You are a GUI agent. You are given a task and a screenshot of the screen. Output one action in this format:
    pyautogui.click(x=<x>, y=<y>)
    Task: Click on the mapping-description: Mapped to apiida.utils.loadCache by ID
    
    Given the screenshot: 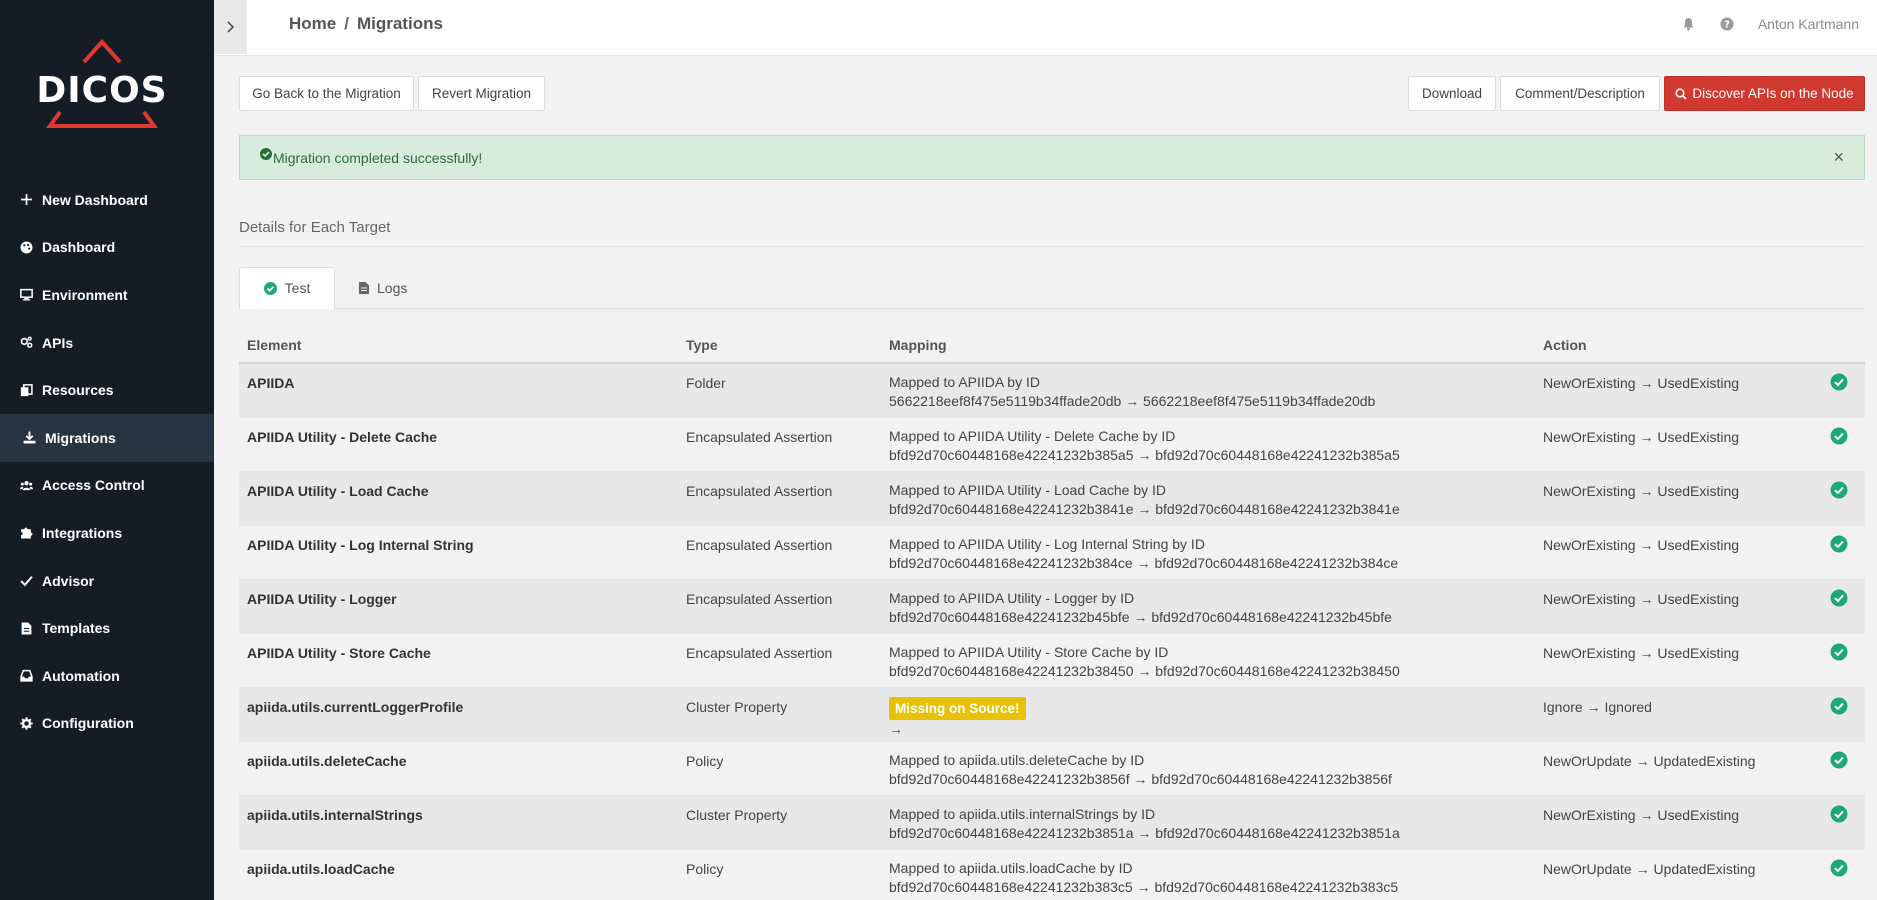 What is the action you would take?
    pyautogui.click(x=1011, y=868)
    